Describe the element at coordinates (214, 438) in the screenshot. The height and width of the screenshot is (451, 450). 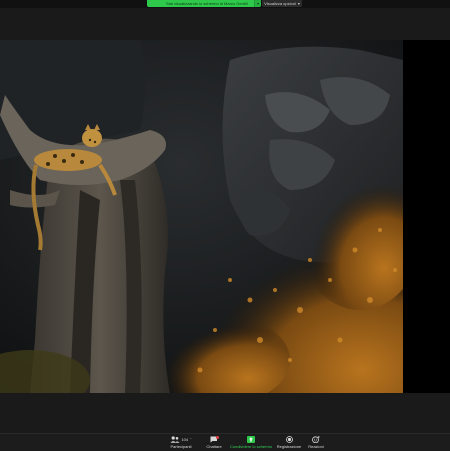
I see `chat-bubble-icon` at that location.